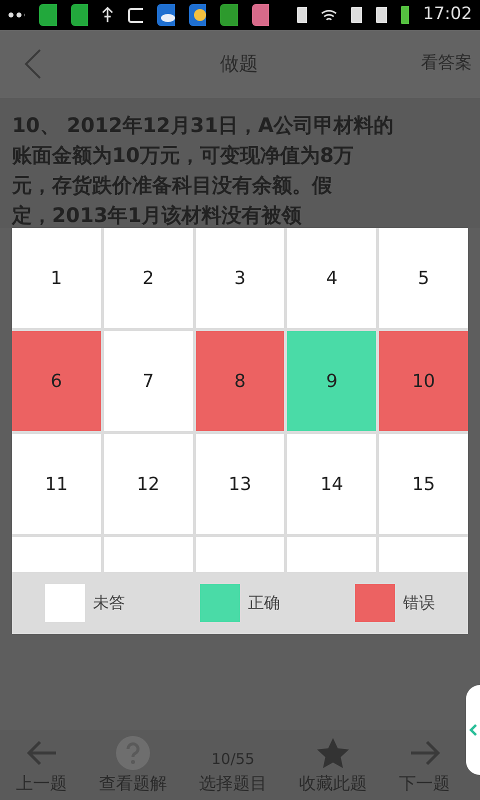 The height and width of the screenshot is (800, 480). What do you see at coordinates (423, 278) in the screenshot?
I see `question-number-cell: 5` at bounding box center [423, 278].